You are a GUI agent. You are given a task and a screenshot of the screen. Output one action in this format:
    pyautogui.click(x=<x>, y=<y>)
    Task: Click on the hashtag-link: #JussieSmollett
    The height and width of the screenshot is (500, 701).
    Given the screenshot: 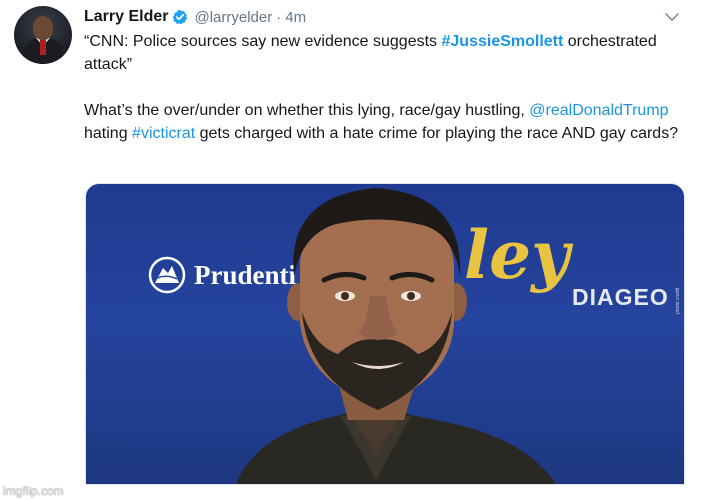 What is the action you would take?
    pyautogui.click(x=503, y=41)
    